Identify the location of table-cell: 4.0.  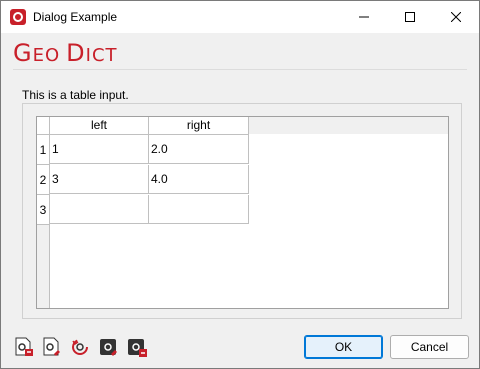
(199, 179).